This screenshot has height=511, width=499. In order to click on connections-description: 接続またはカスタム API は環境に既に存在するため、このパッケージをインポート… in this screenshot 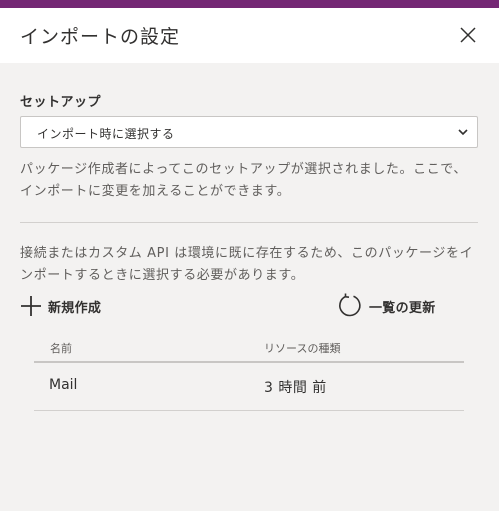, I will do `click(247, 264)`.